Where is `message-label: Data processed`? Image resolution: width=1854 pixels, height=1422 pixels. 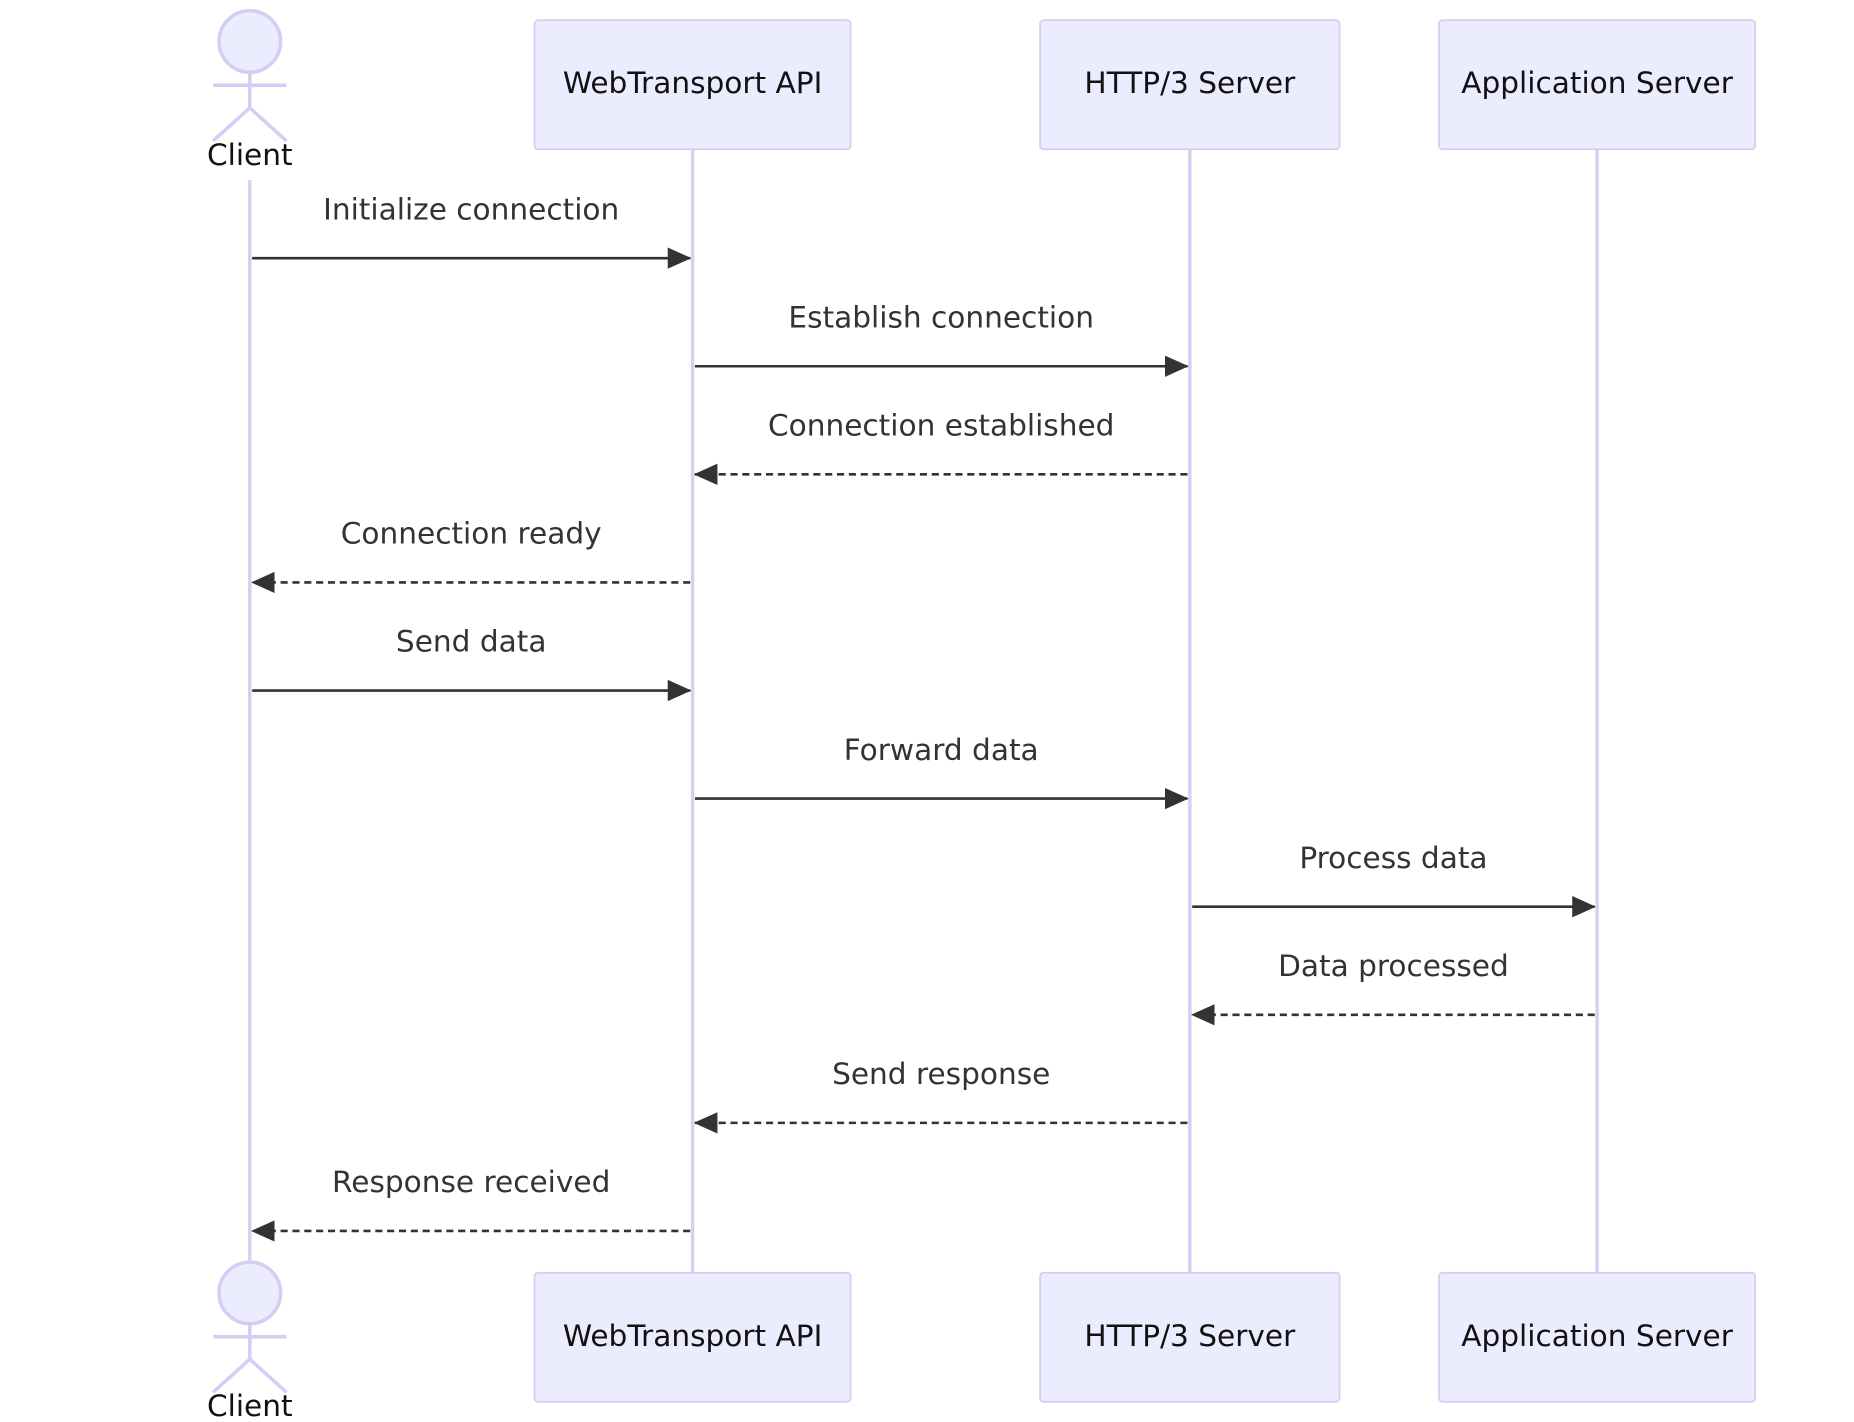 message-label: Data processed is located at coordinates (1393, 966).